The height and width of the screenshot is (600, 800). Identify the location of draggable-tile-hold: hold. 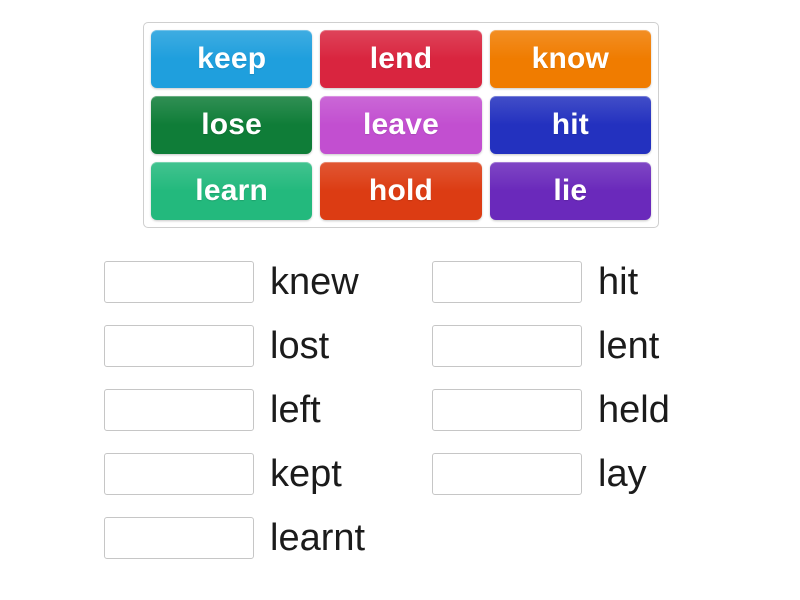
(401, 191).